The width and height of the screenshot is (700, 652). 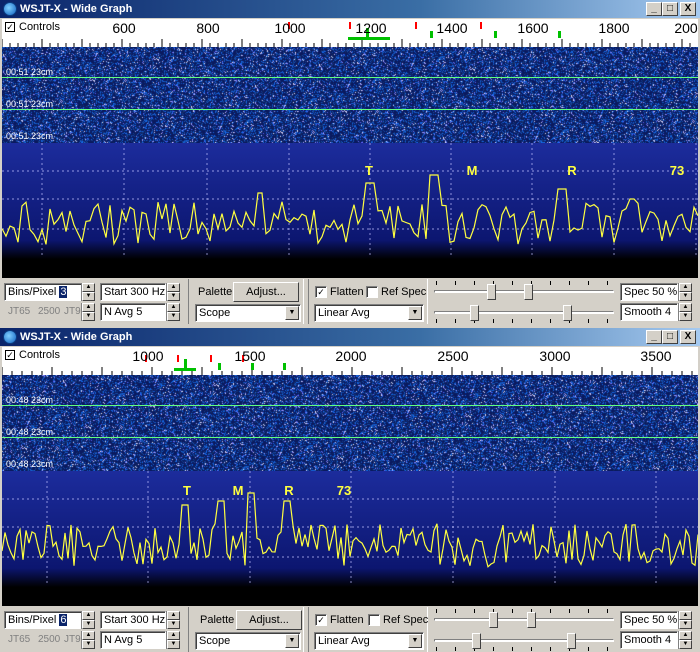 I want to click on gain-slider-track, so click(x=524, y=619).